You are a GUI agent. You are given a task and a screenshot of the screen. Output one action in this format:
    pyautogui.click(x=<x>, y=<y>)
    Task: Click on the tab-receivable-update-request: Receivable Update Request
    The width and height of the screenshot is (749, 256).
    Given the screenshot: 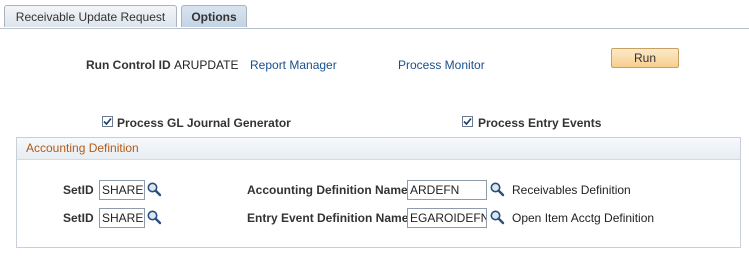 What is the action you would take?
    pyautogui.click(x=90, y=16)
    